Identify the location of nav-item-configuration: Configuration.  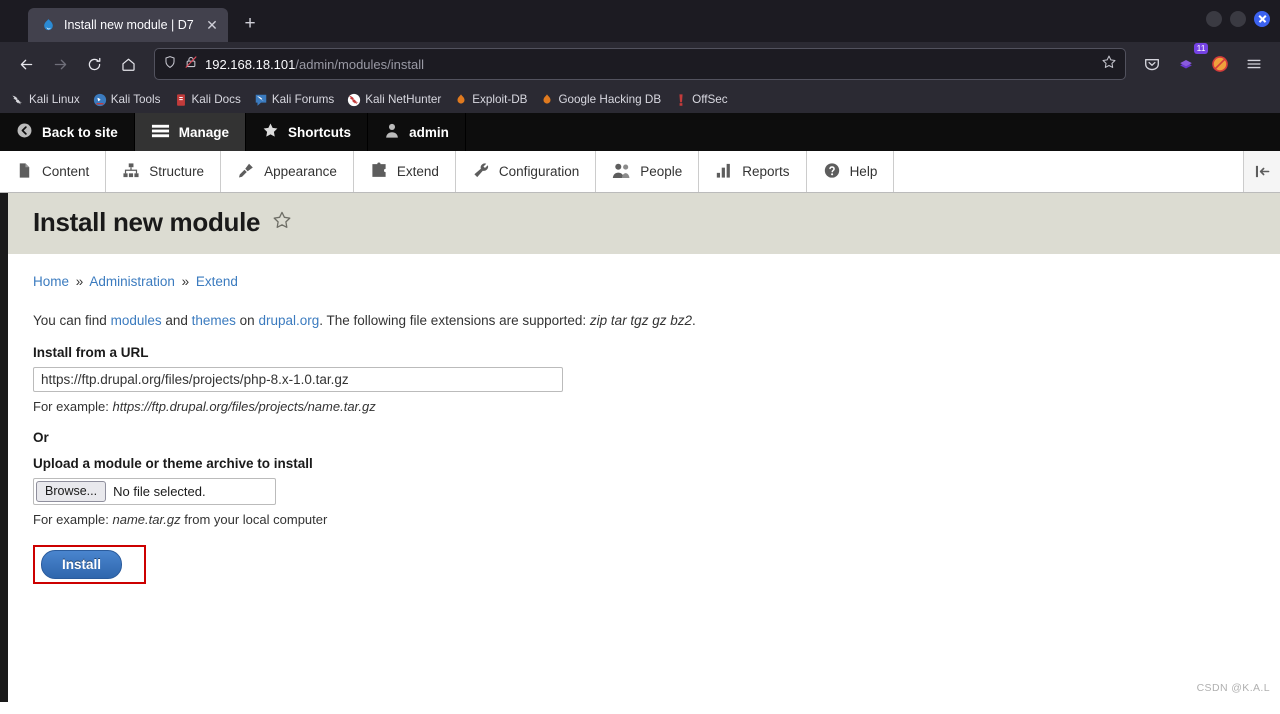
(526, 171).